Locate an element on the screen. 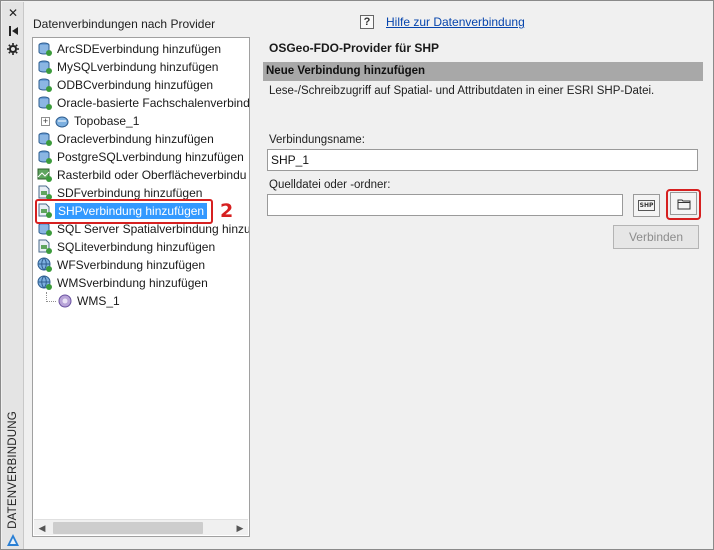  tree-item-sqlserver: SQL Server Spatialverbindung hinzufü is located at coordinates (143, 229).